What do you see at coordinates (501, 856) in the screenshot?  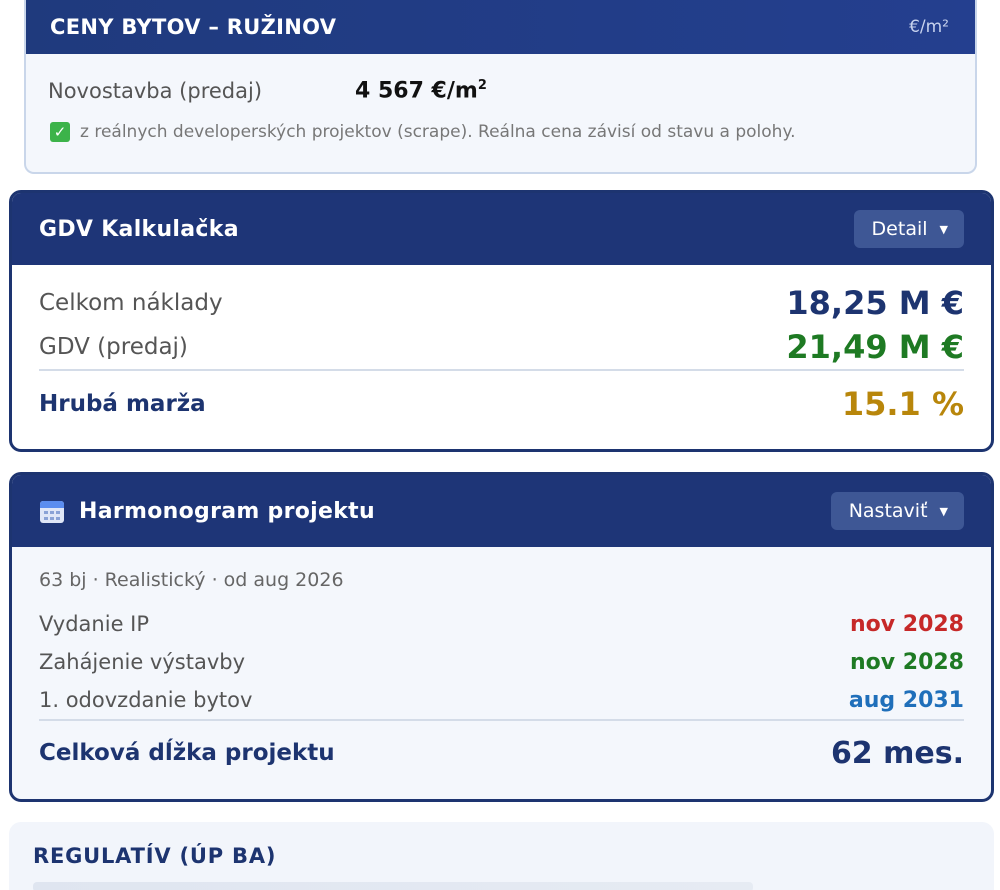 I see `regulativ-card: REGULATÍV (ÚP BA)` at bounding box center [501, 856].